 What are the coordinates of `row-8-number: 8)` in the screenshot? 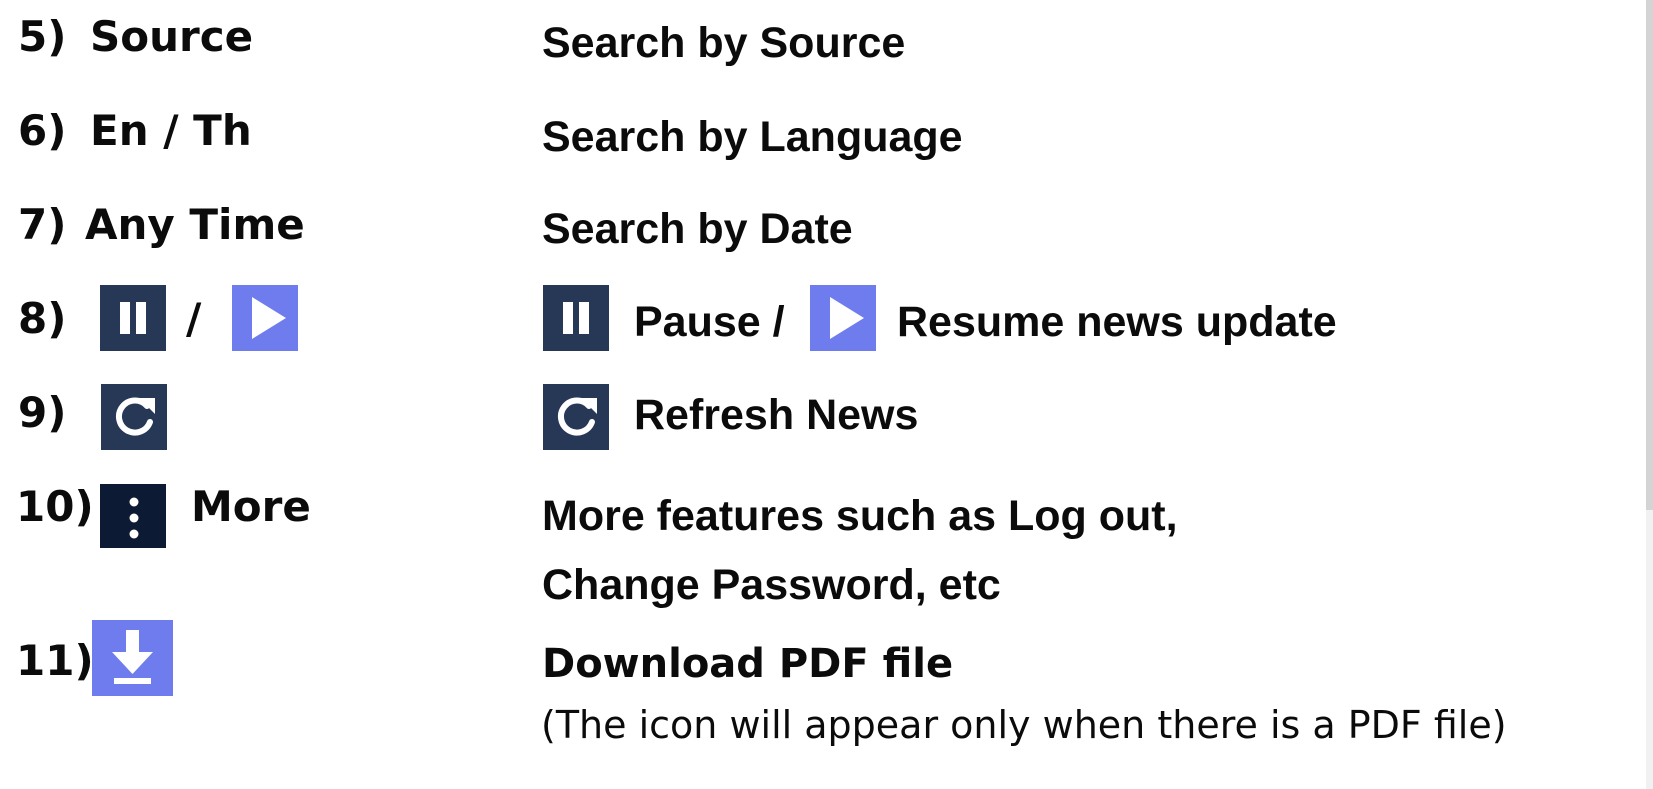 It's located at (42, 318).